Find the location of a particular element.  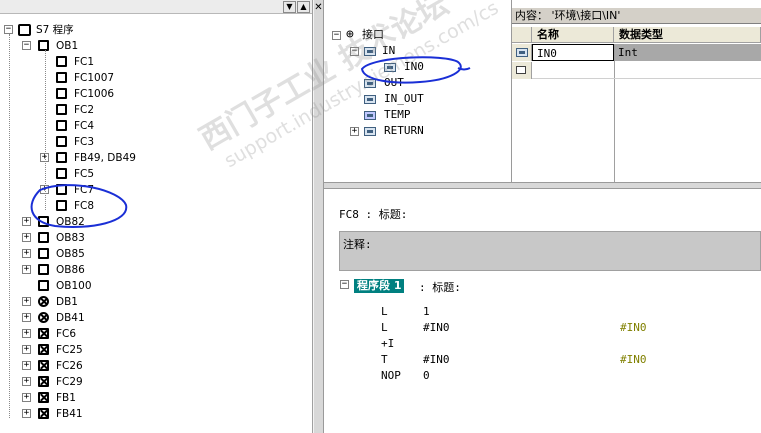

block-title-text: FC8 : 标题: is located at coordinates (373, 214).